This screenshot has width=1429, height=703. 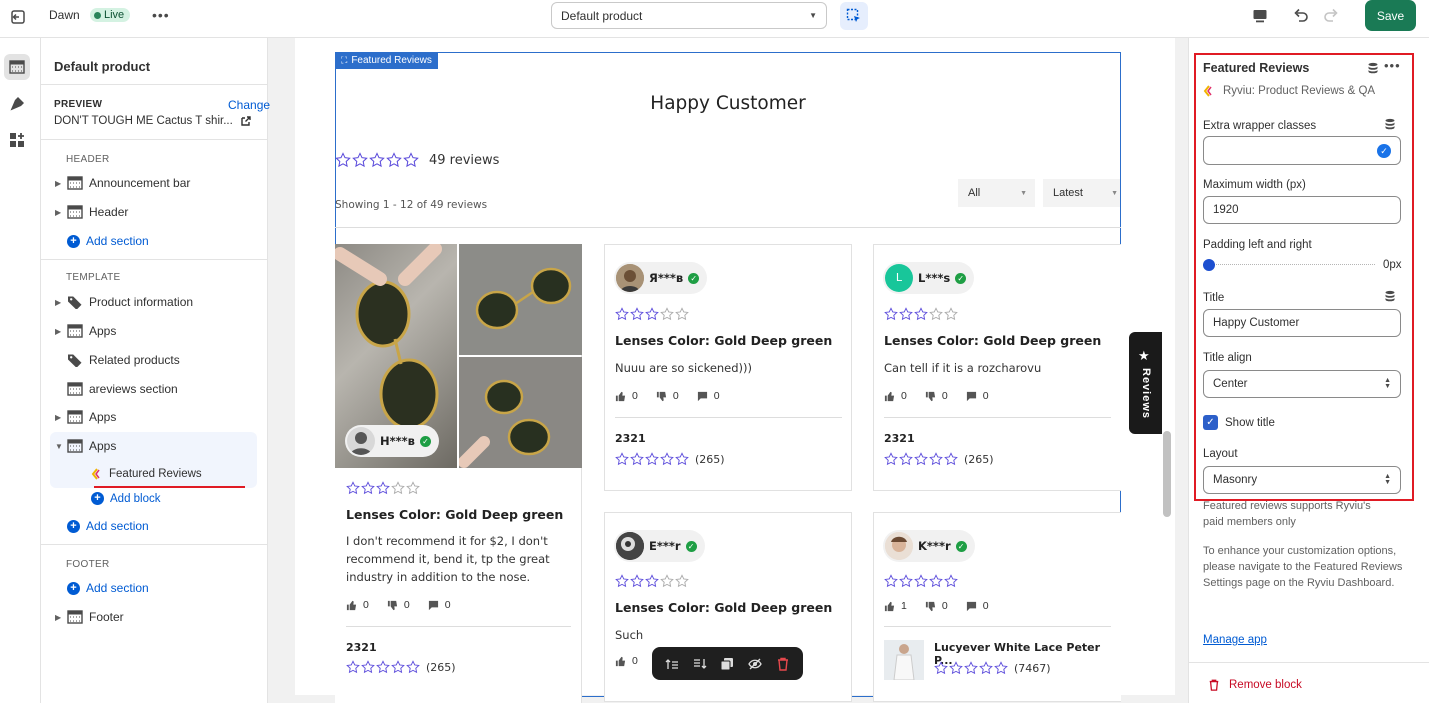 What do you see at coordinates (689, 15) in the screenshot?
I see `template-select: Default product ▼` at bounding box center [689, 15].